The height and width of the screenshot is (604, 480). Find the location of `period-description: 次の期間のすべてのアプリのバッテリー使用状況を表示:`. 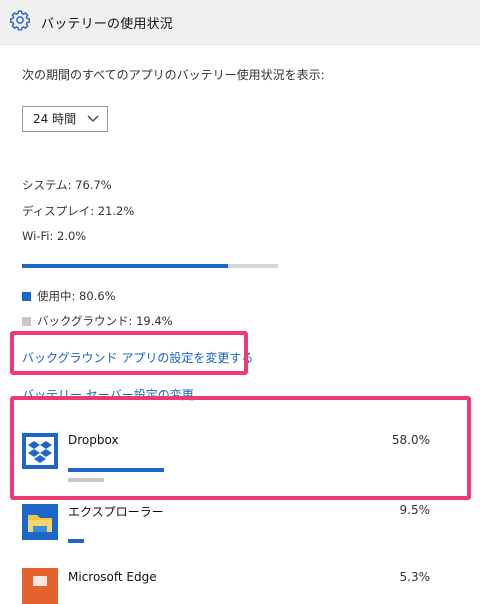

period-description: 次の期間のすべてのアプリのバッテリー使用状況を表示: is located at coordinates (173, 75).